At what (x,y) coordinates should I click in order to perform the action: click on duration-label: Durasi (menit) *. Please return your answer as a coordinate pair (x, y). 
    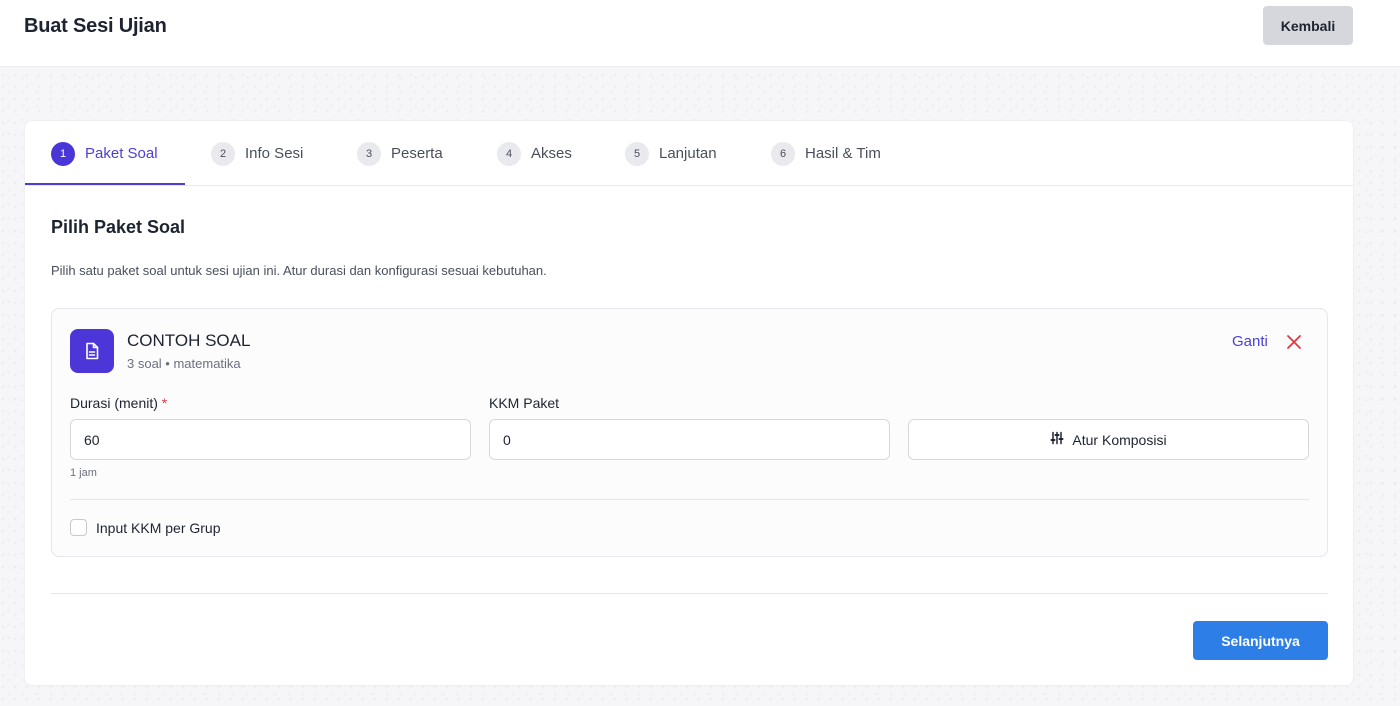
    Looking at the image, I should click on (118, 403).